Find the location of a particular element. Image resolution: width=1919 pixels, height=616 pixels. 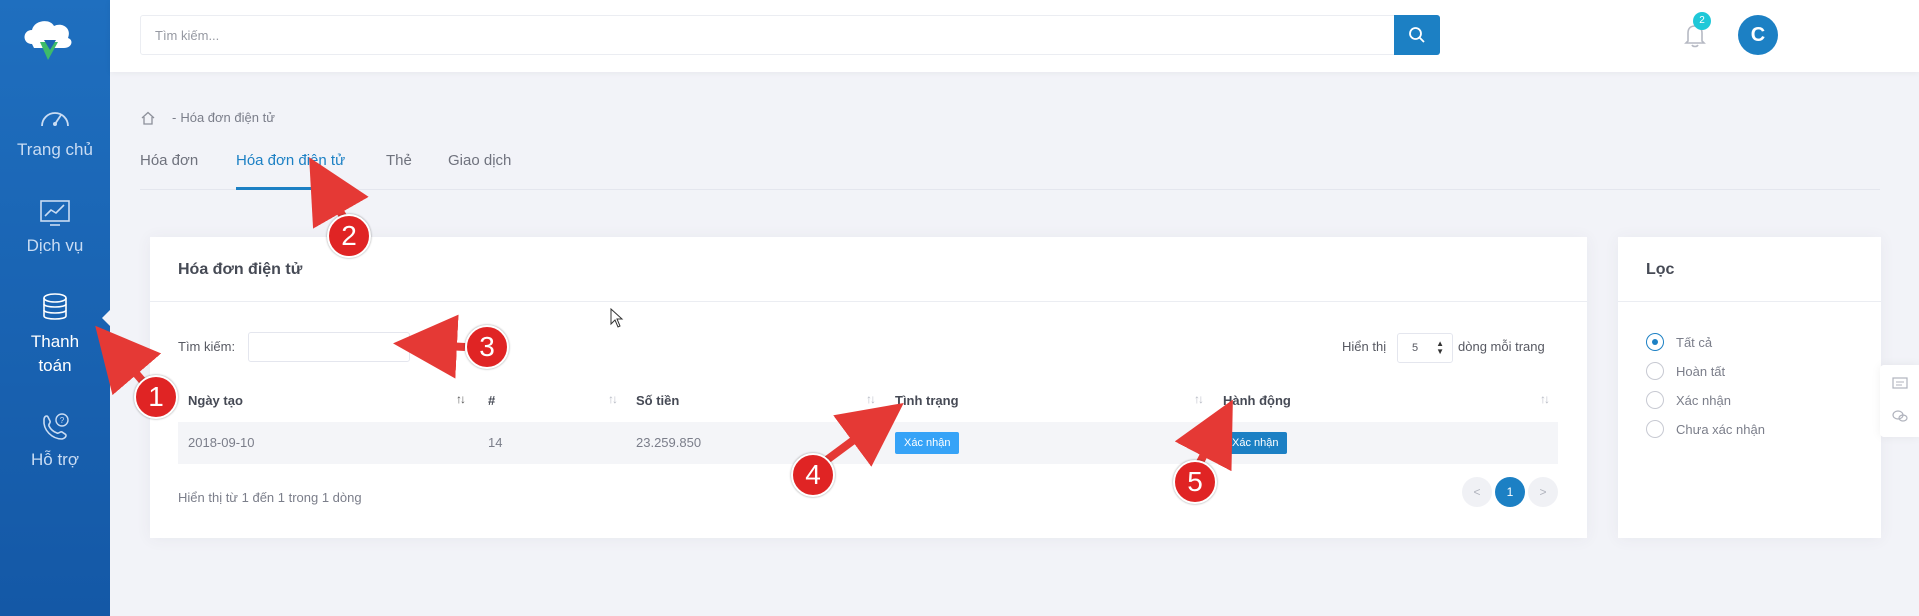

sidebar-item-label: Hỗ trợ is located at coordinates (55, 459).